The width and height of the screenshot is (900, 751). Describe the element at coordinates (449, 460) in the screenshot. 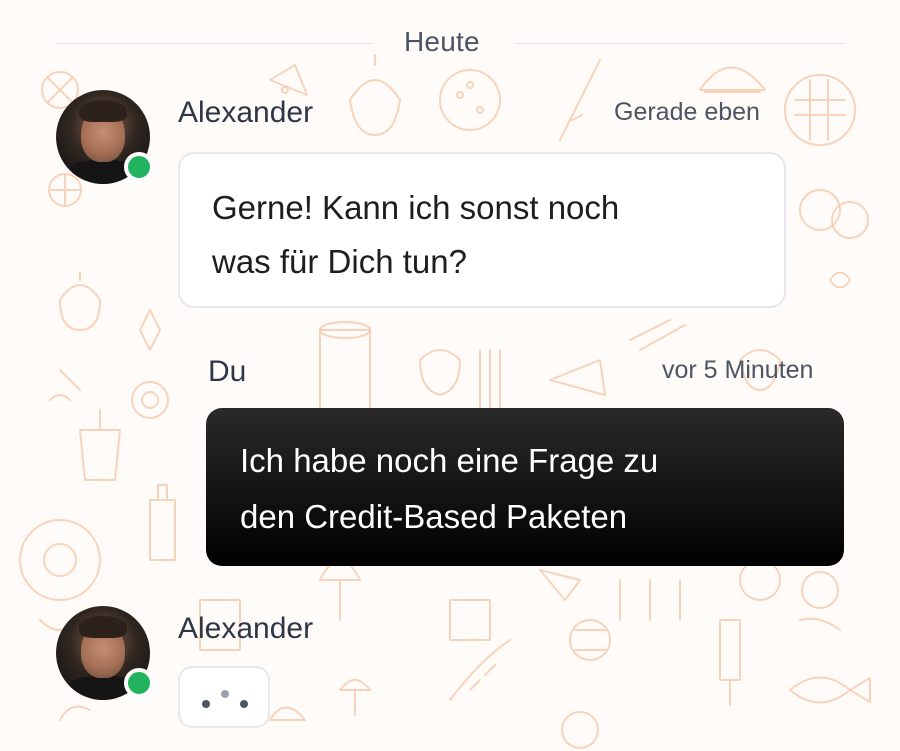

I see `message-text-line: Ich habe noch eine Frage zu` at that location.